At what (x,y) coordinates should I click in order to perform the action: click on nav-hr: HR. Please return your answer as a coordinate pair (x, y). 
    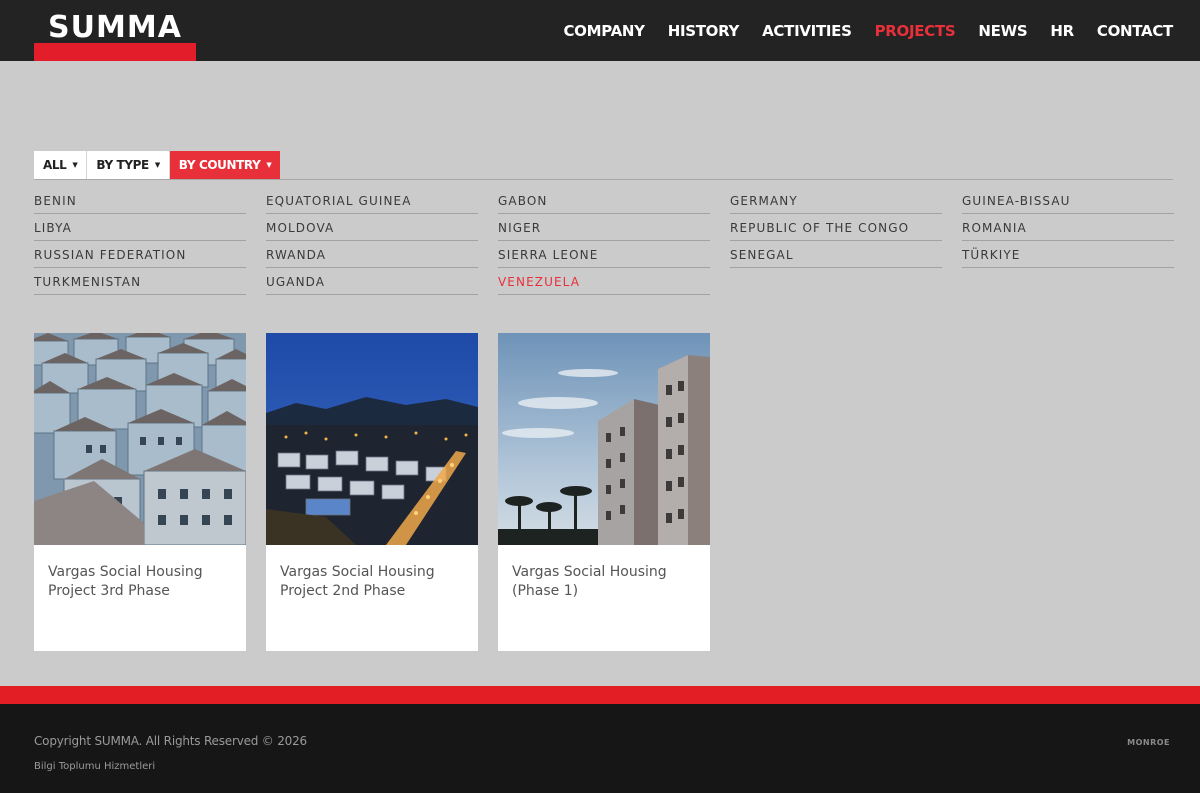
    Looking at the image, I should click on (1062, 31).